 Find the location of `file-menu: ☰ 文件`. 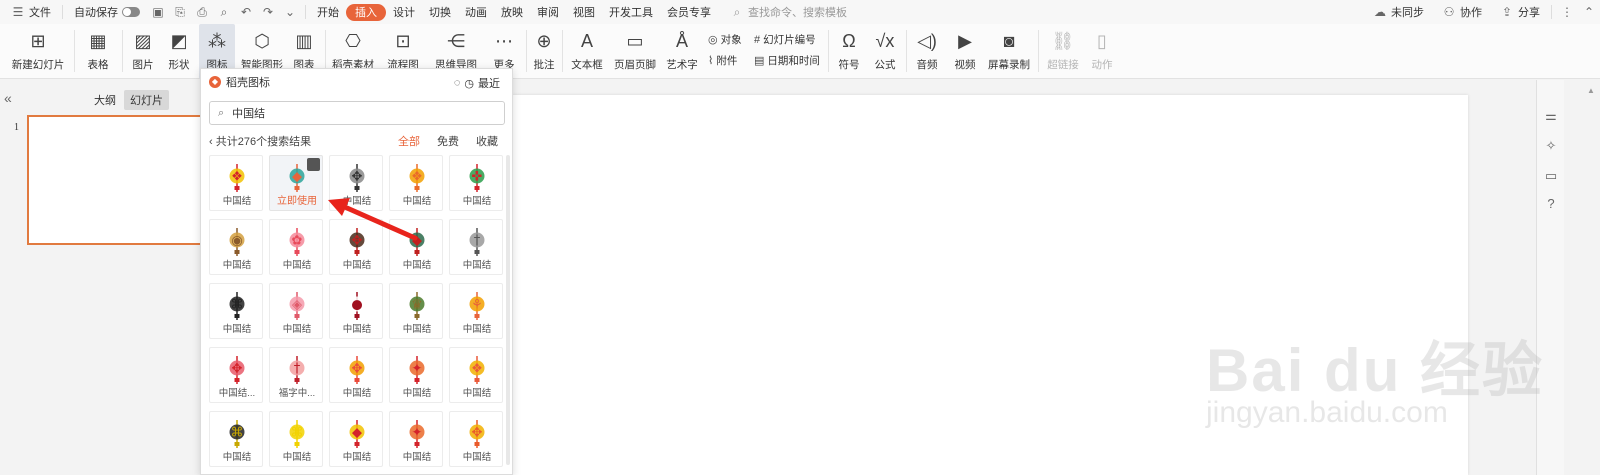

file-menu: ☰ 文件 is located at coordinates (29, 12).